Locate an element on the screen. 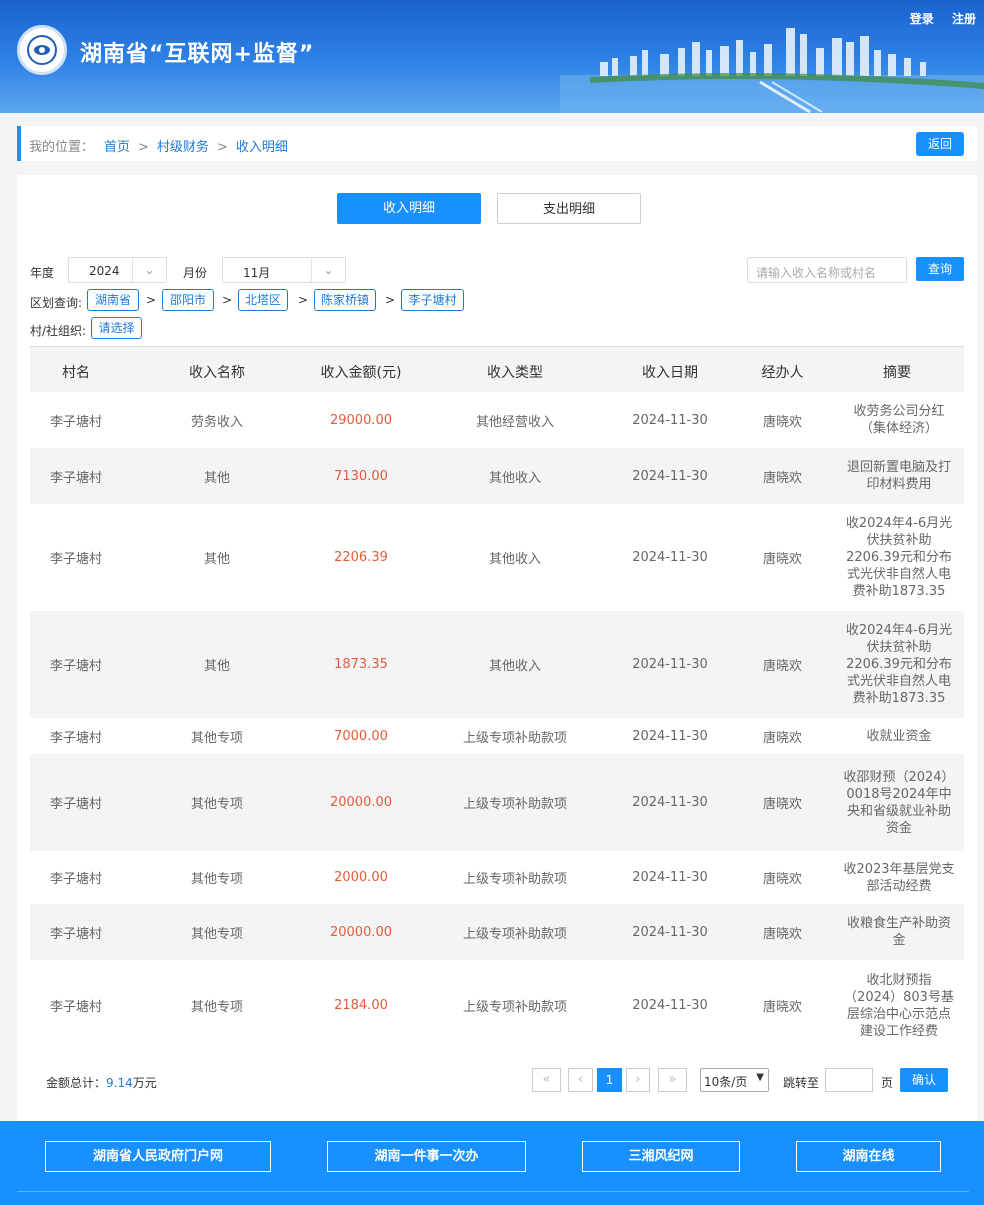 The width and height of the screenshot is (984, 1205). cell-summary: 收邵财预（2024）0018号2024年中央和省级就业补助资金 is located at coordinates (899, 802).